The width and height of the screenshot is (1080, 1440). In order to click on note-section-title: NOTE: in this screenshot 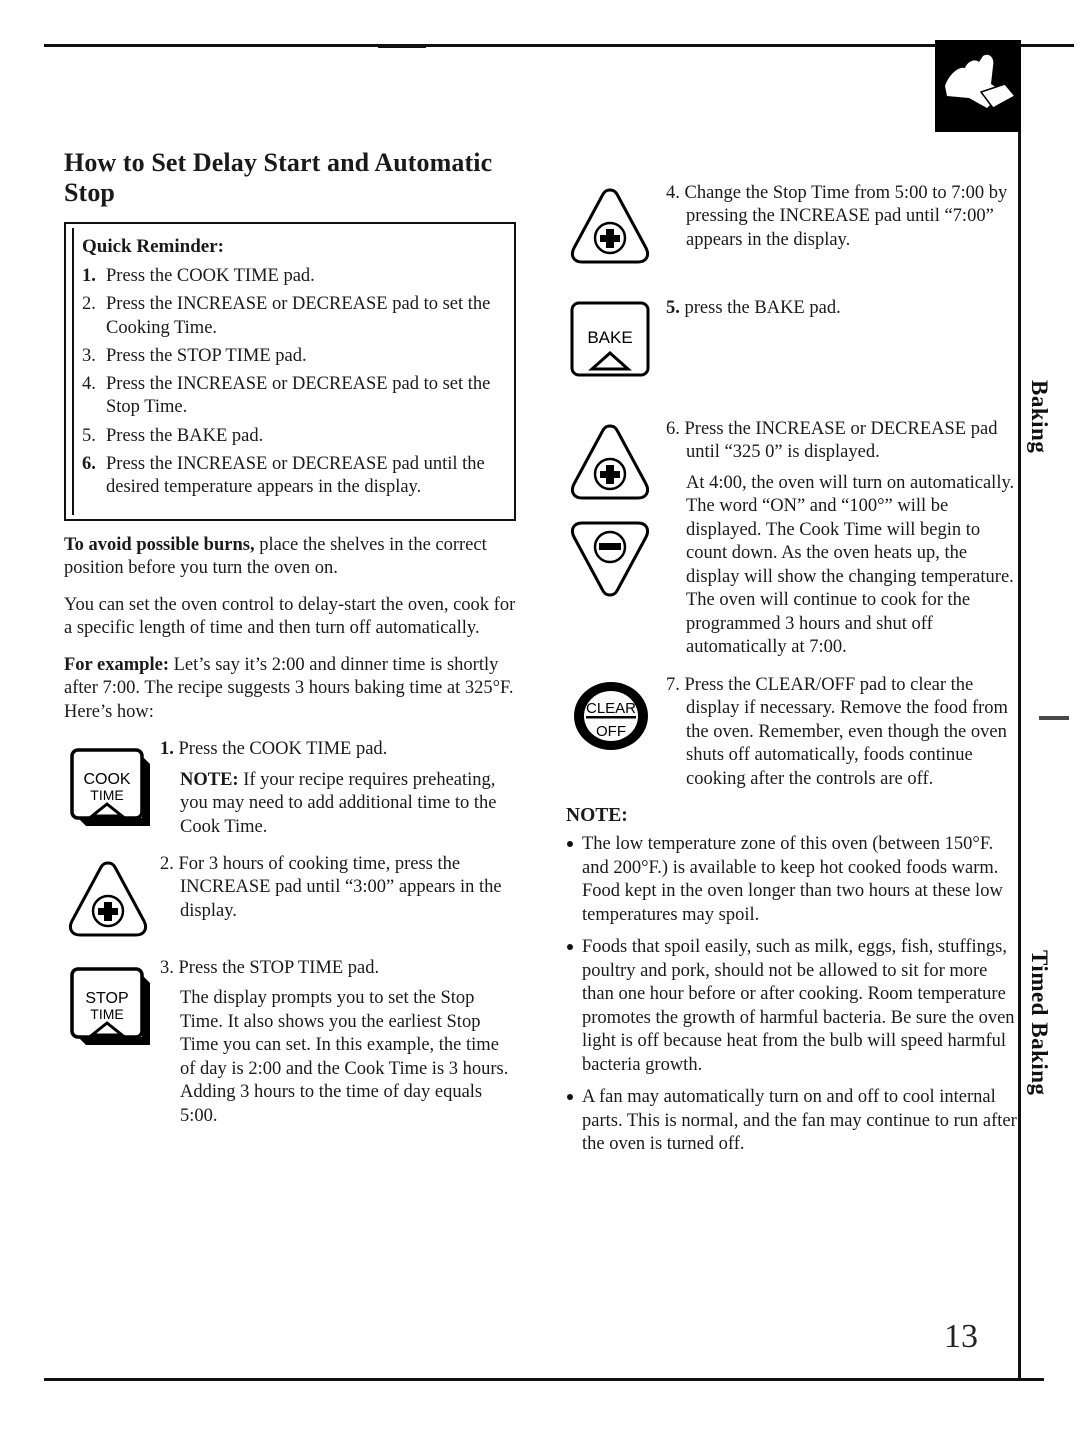, I will do `click(597, 816)`.